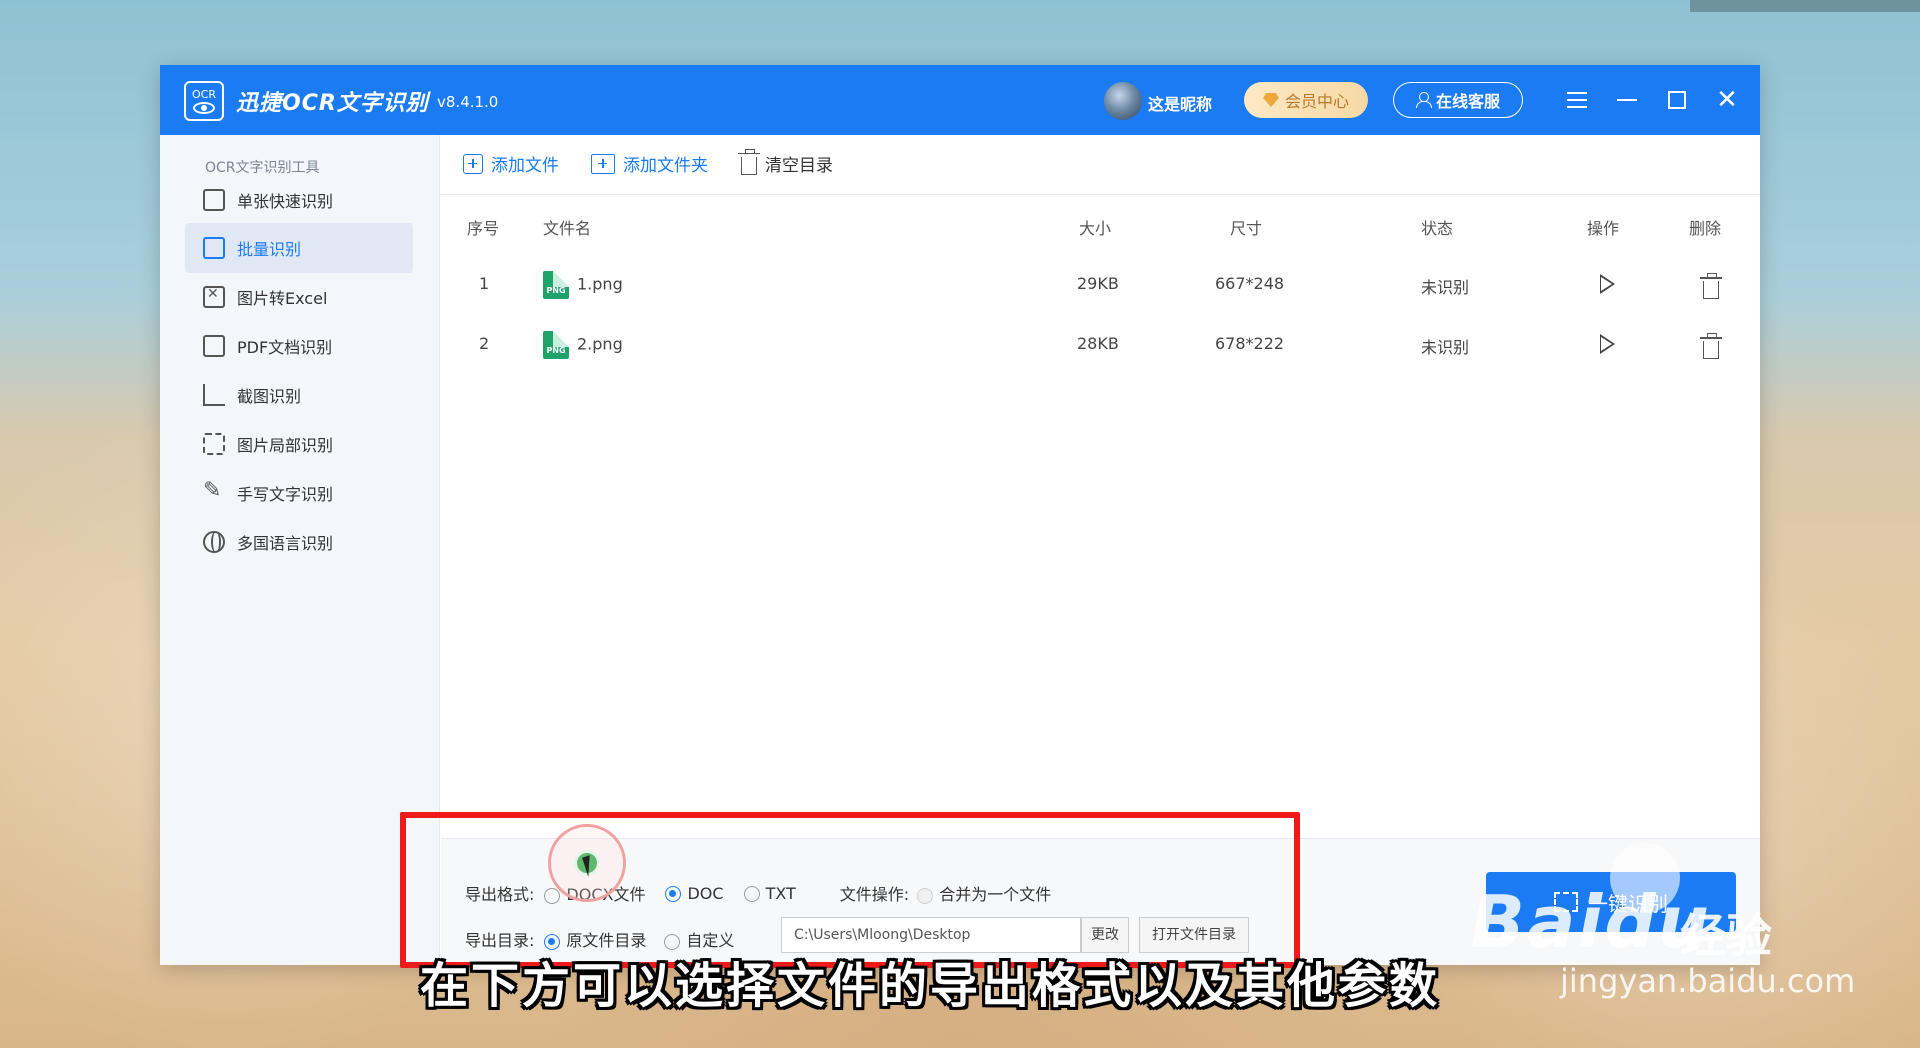 This screenshot has height=1048, width=1920. What do you see at coordinates (1726, 936) in the screenshot?
I see `watermark-product: 经验` at bounding box center [1726, 936].